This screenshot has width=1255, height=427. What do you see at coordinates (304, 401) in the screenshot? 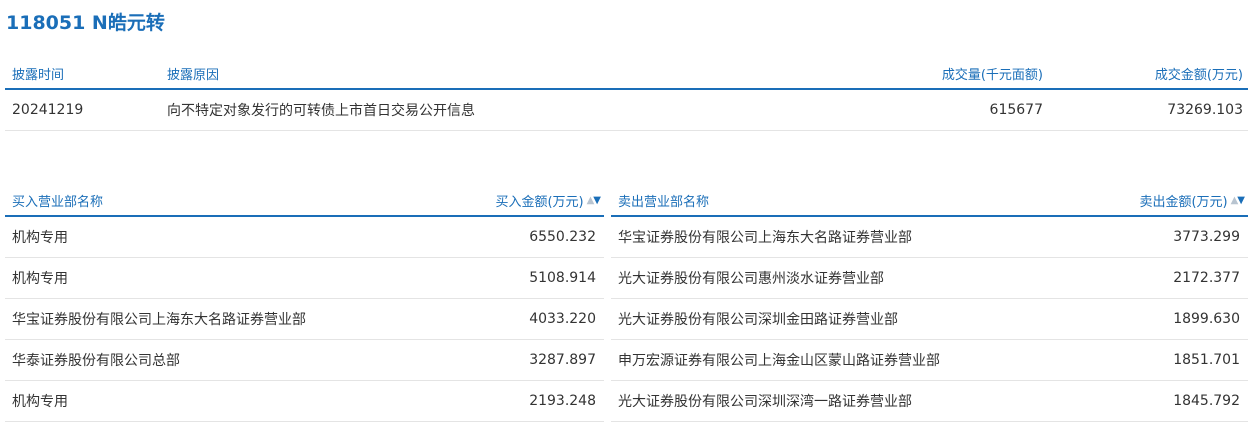
I see `table-row: 机构专用 2193.248` at bounding box center [304, 401].